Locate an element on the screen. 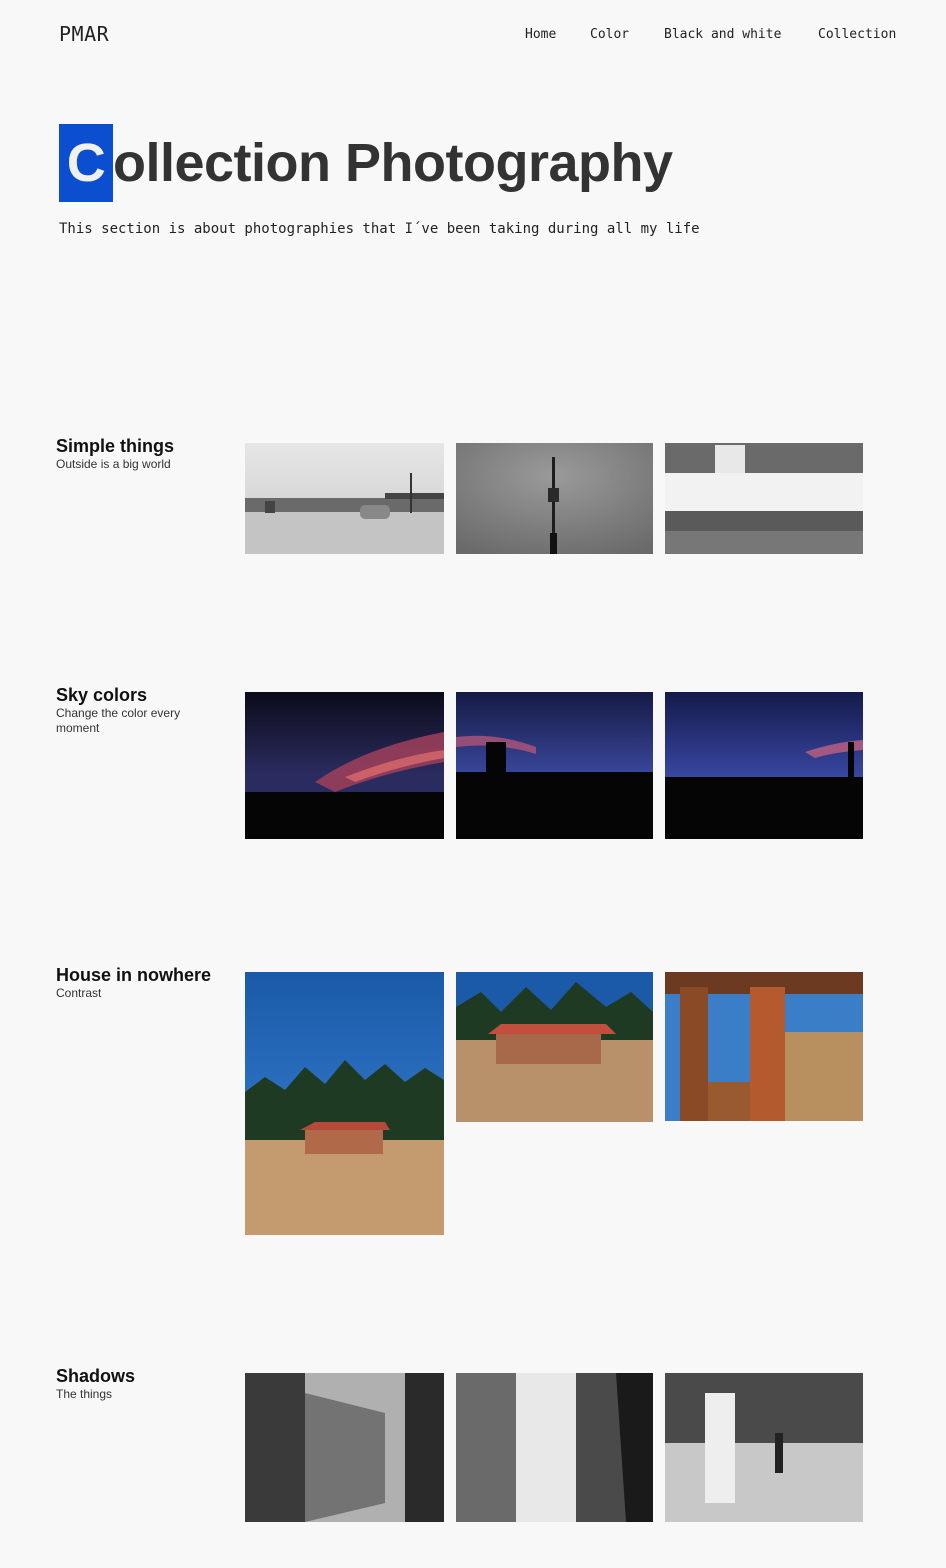  photo-sunset-clouds is located at coordinates (344, 765).